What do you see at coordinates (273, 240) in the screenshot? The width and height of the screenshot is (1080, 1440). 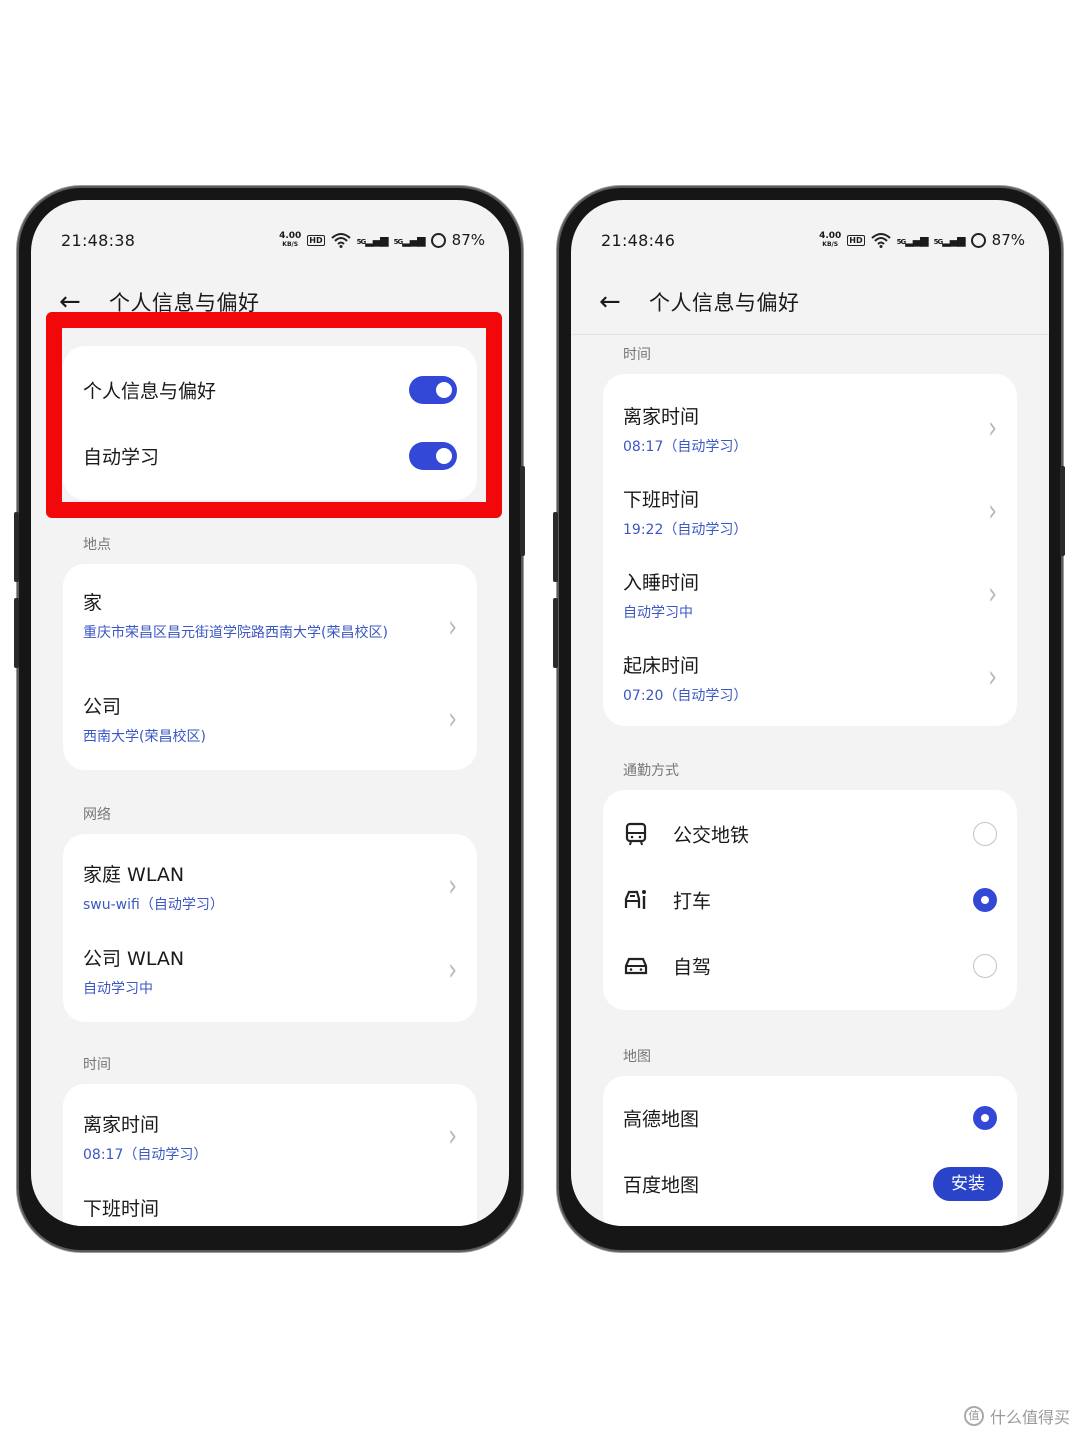 I see `status-bar: 21:48:38 4.00 KB/S HD 5G▂▄▆ 5G▂▄▆ 87%` at bounding box center [273, 240].